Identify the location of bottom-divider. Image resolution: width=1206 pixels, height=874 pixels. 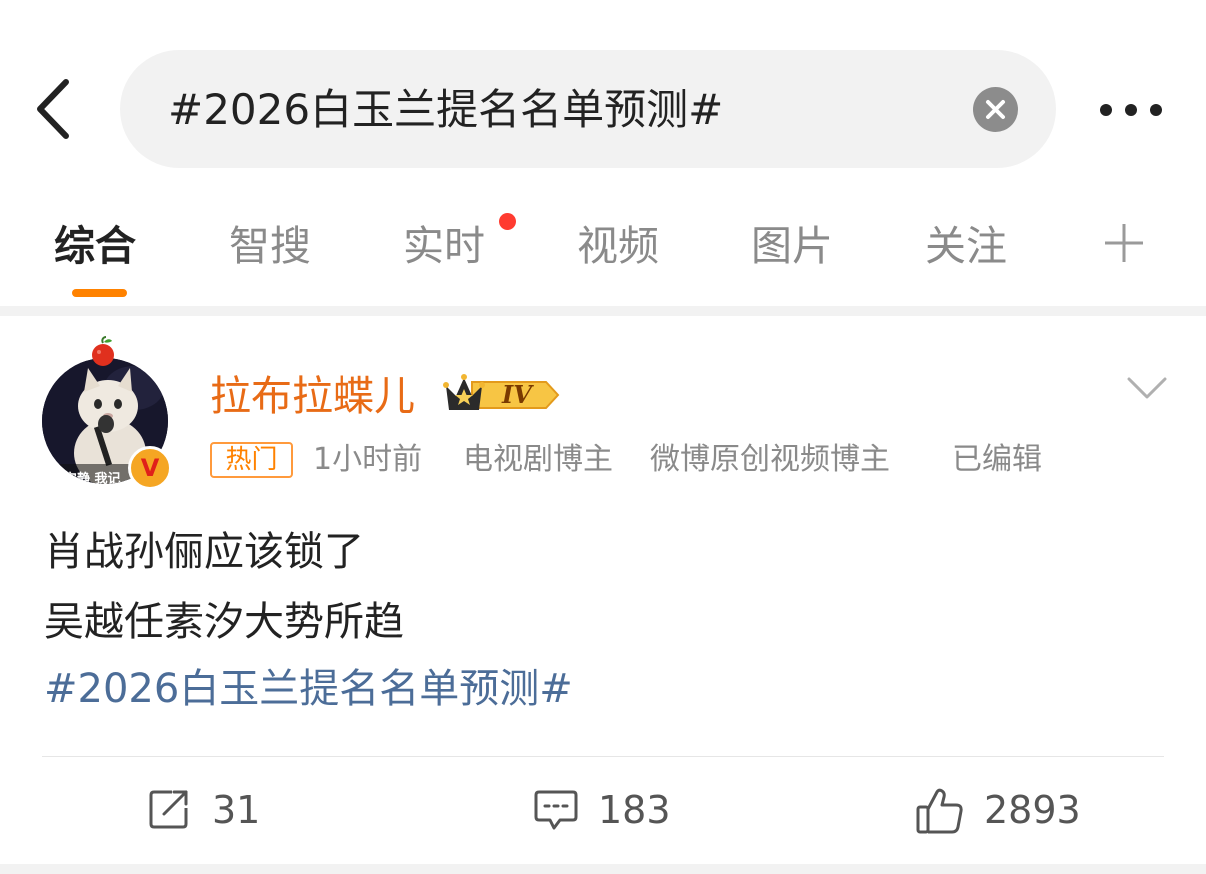
(603, 869).